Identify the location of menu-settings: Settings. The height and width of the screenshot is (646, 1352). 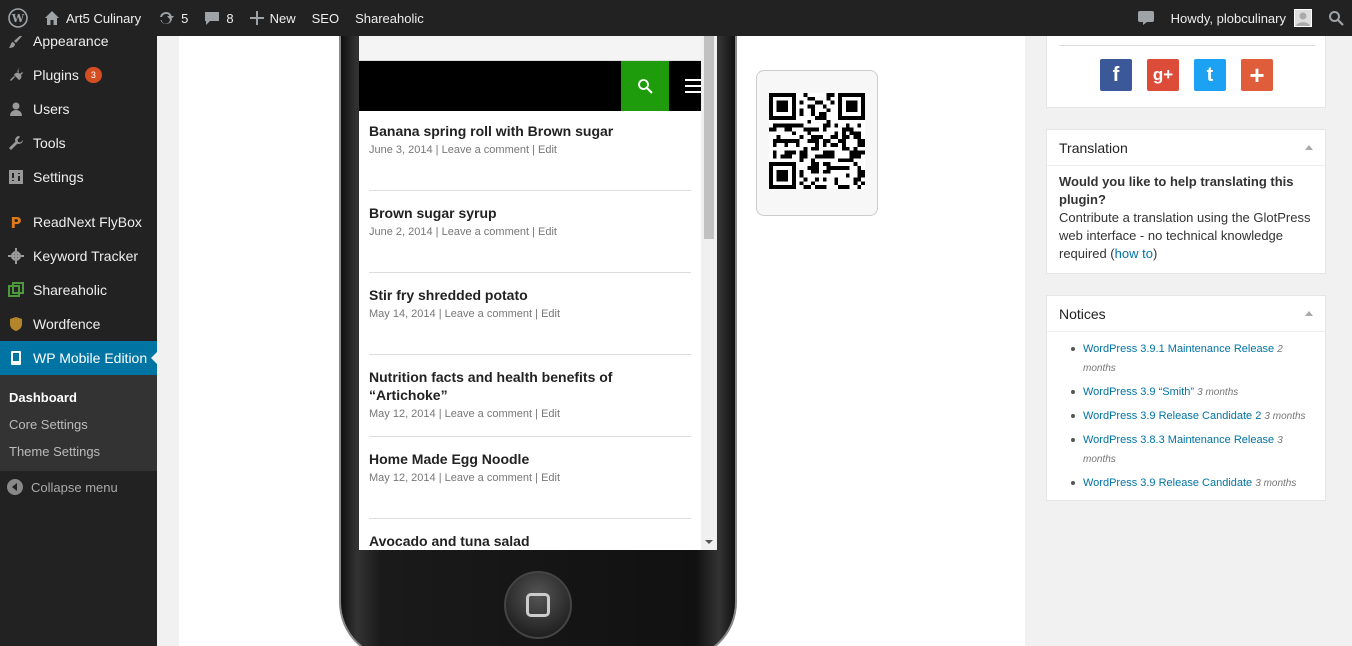
(78, 177).